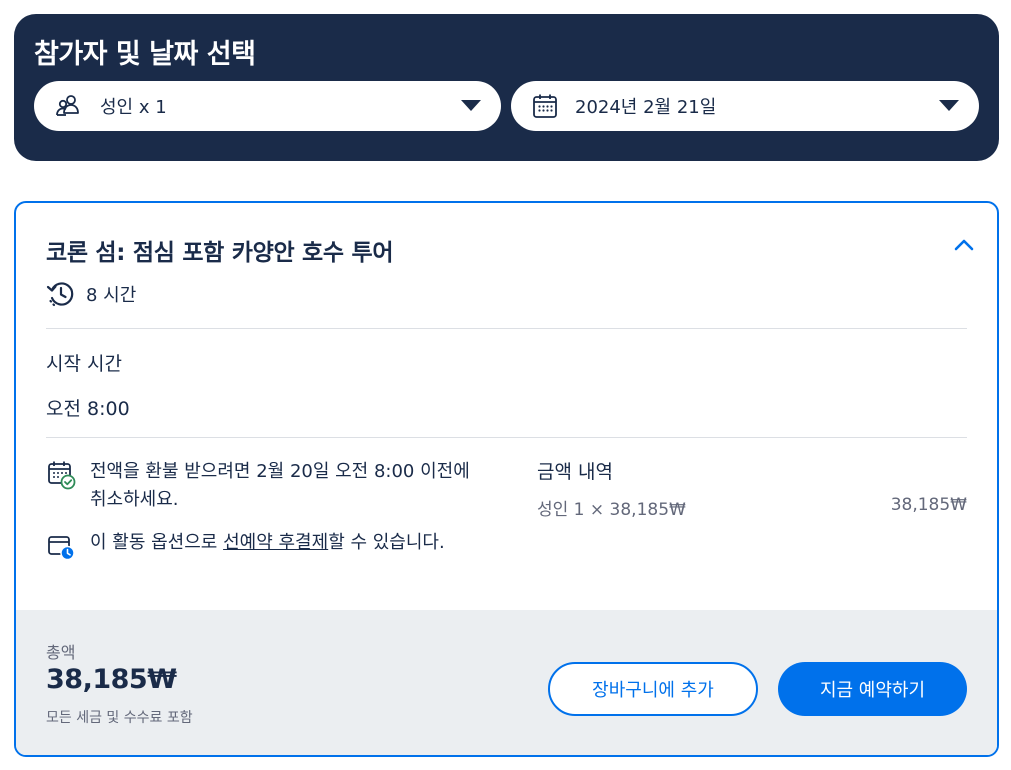  I want to click on price-breakdown-heading: 금액 내역, so click(575, 472).